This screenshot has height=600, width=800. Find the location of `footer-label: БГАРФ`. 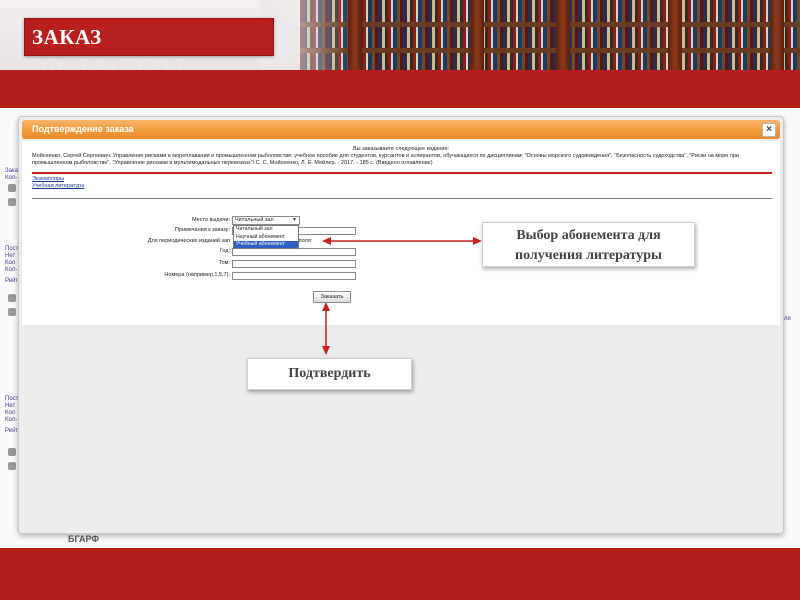

footer-label: БГАРФ is located at coordinates (84, 539).